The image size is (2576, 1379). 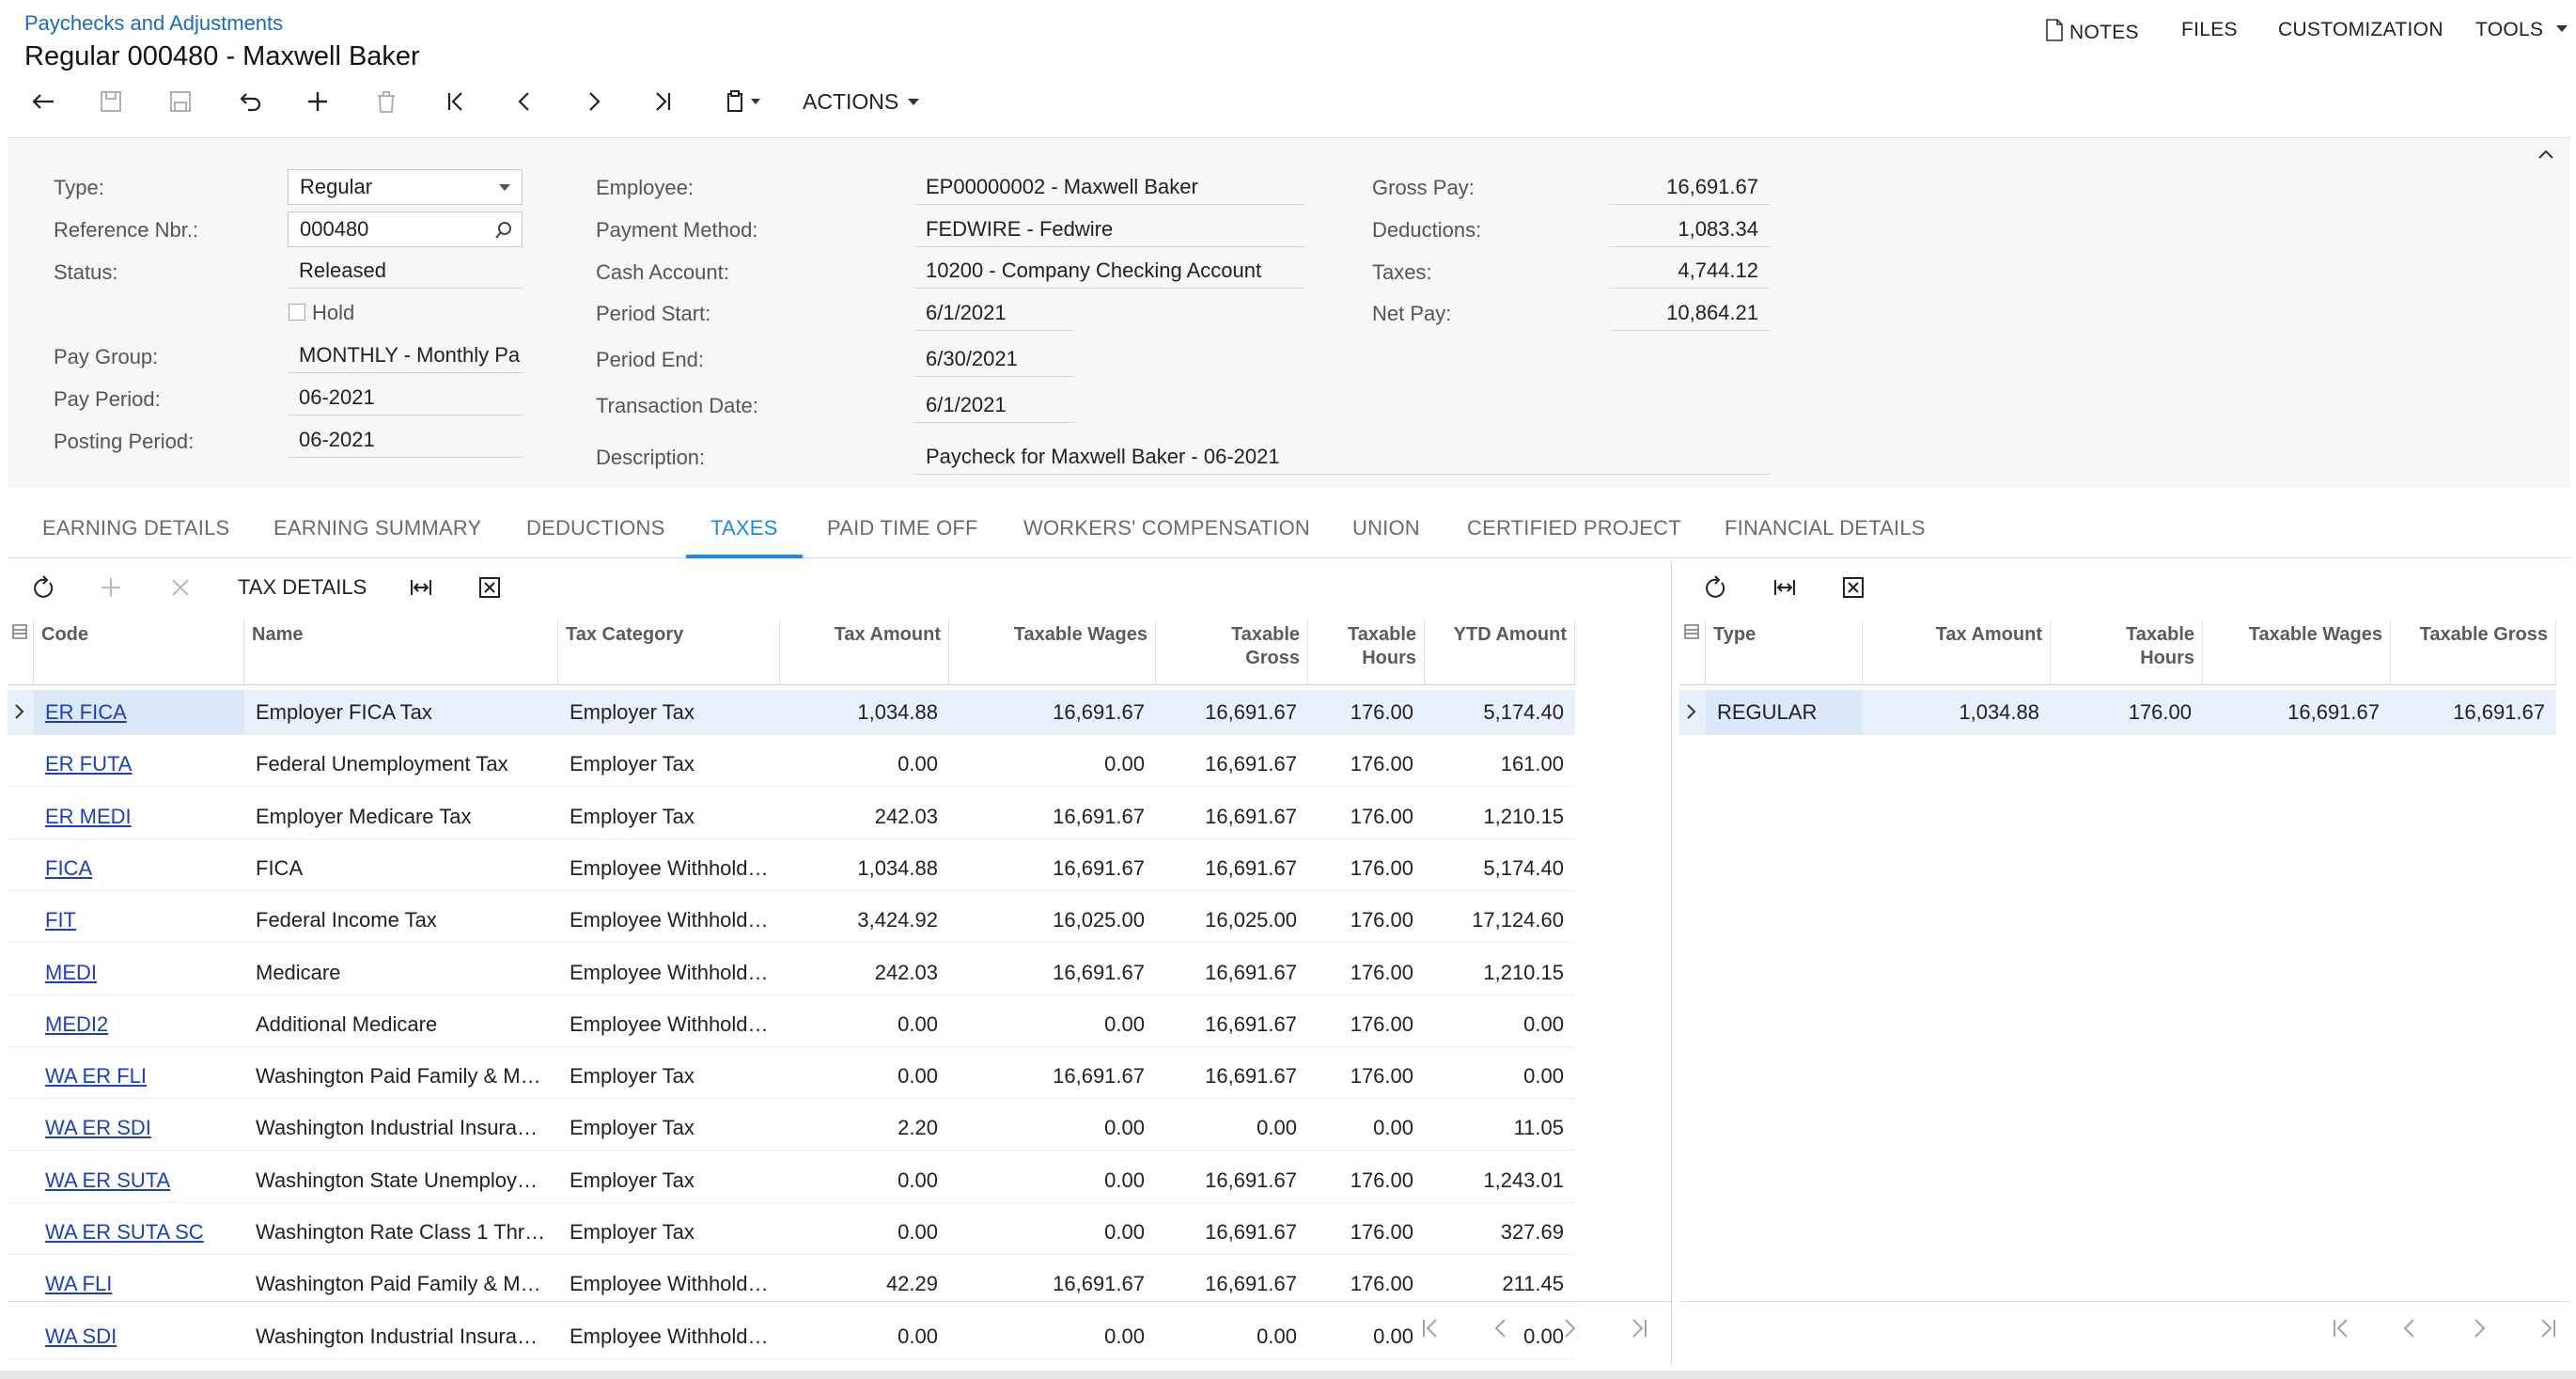 What do you see at coordinates (662, 101) in the screenshot?
I see `last-record-button` at bounding box center [662, 101].